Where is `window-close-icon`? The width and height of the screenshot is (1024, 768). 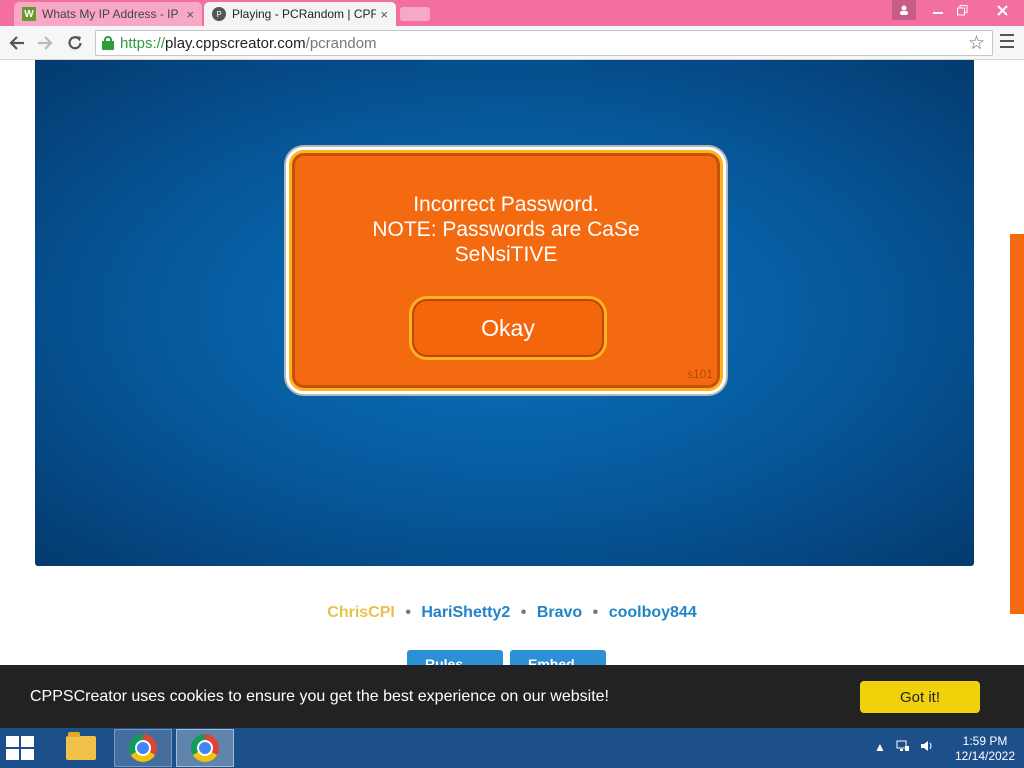
window-close-icon is located at coordinates (1002, 10).